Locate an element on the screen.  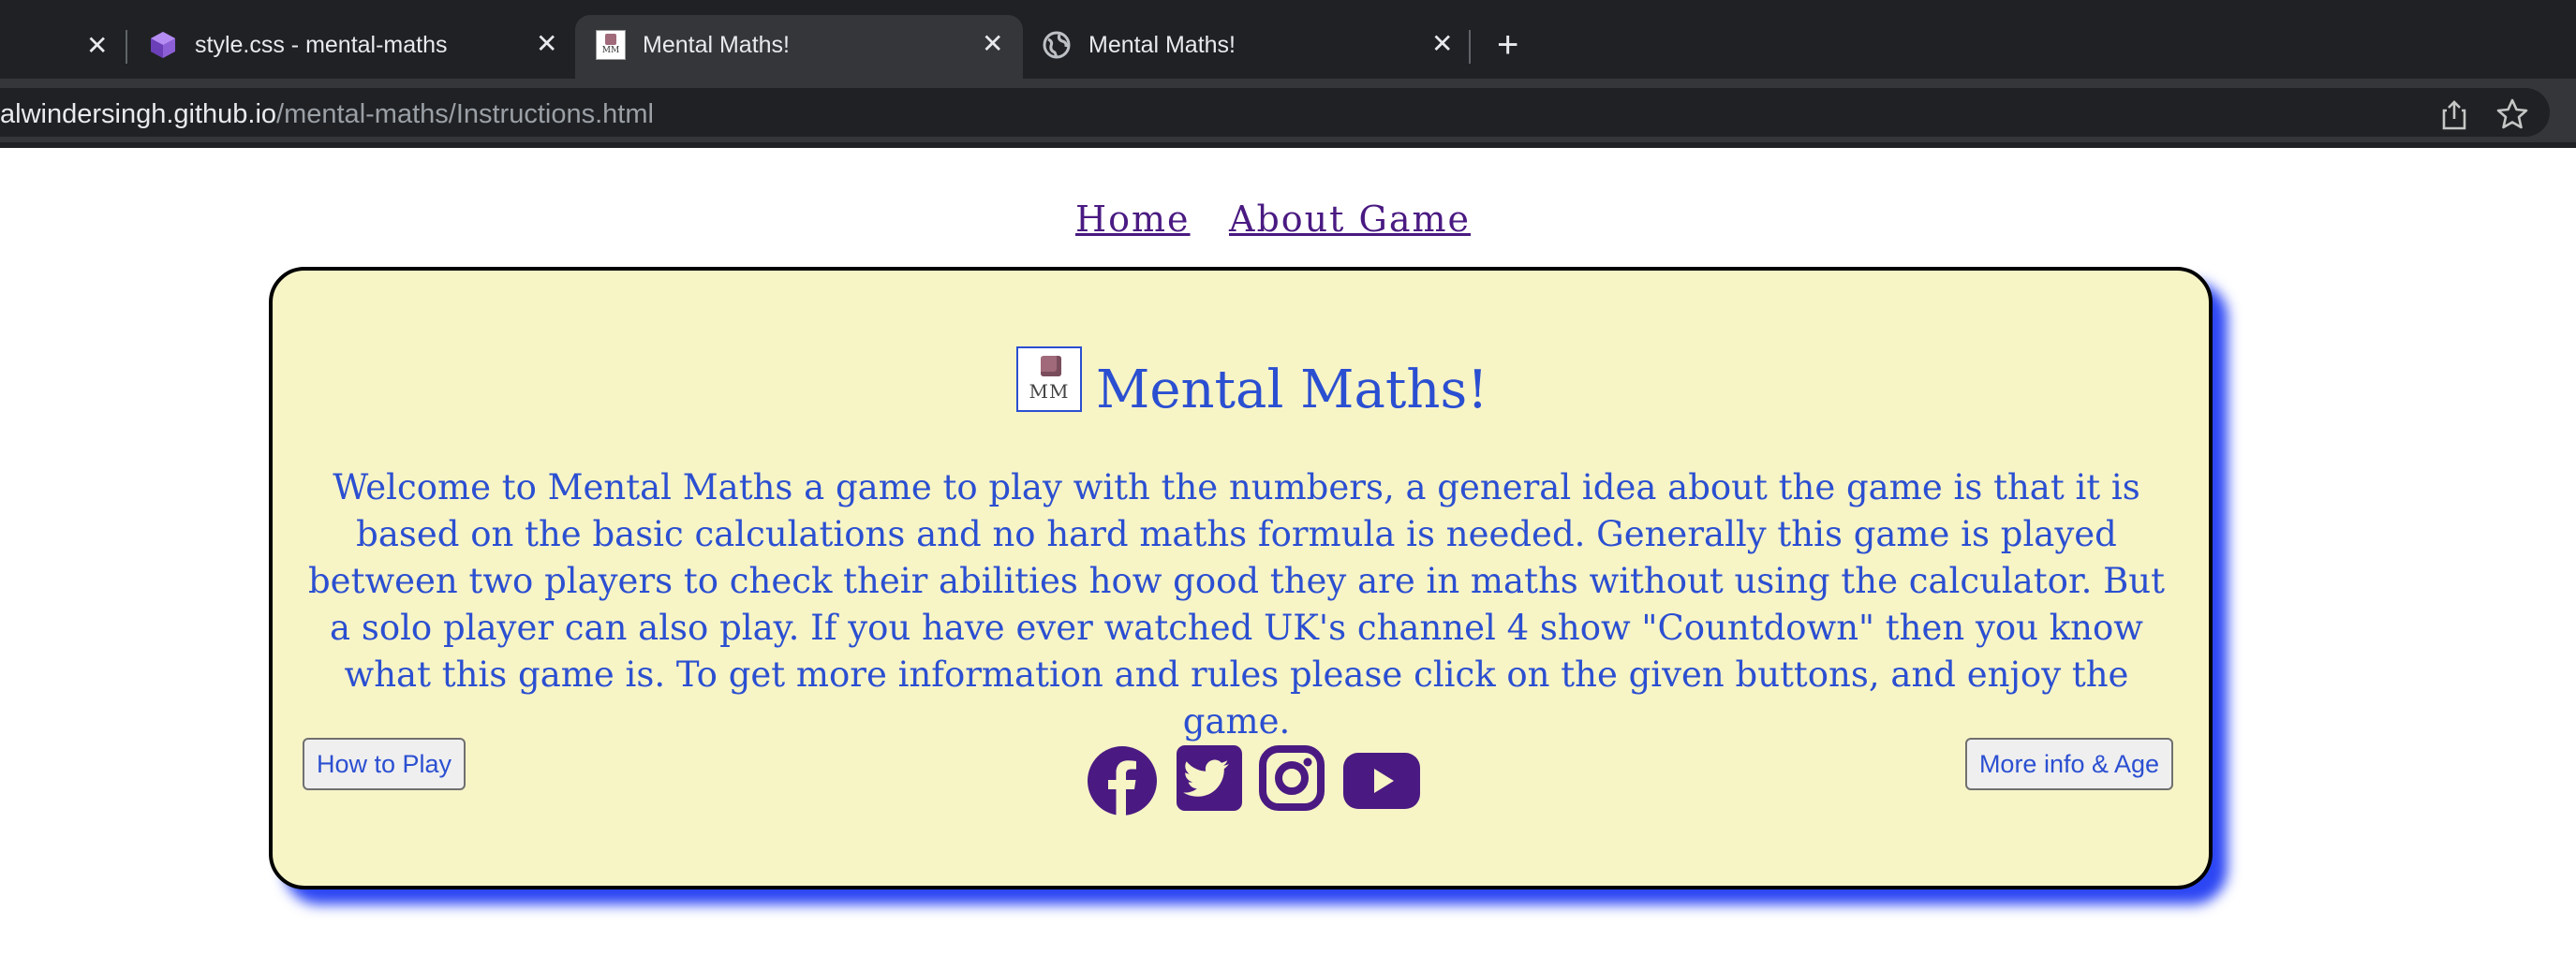
instagram-icon is located at coordinates (1292, 778).